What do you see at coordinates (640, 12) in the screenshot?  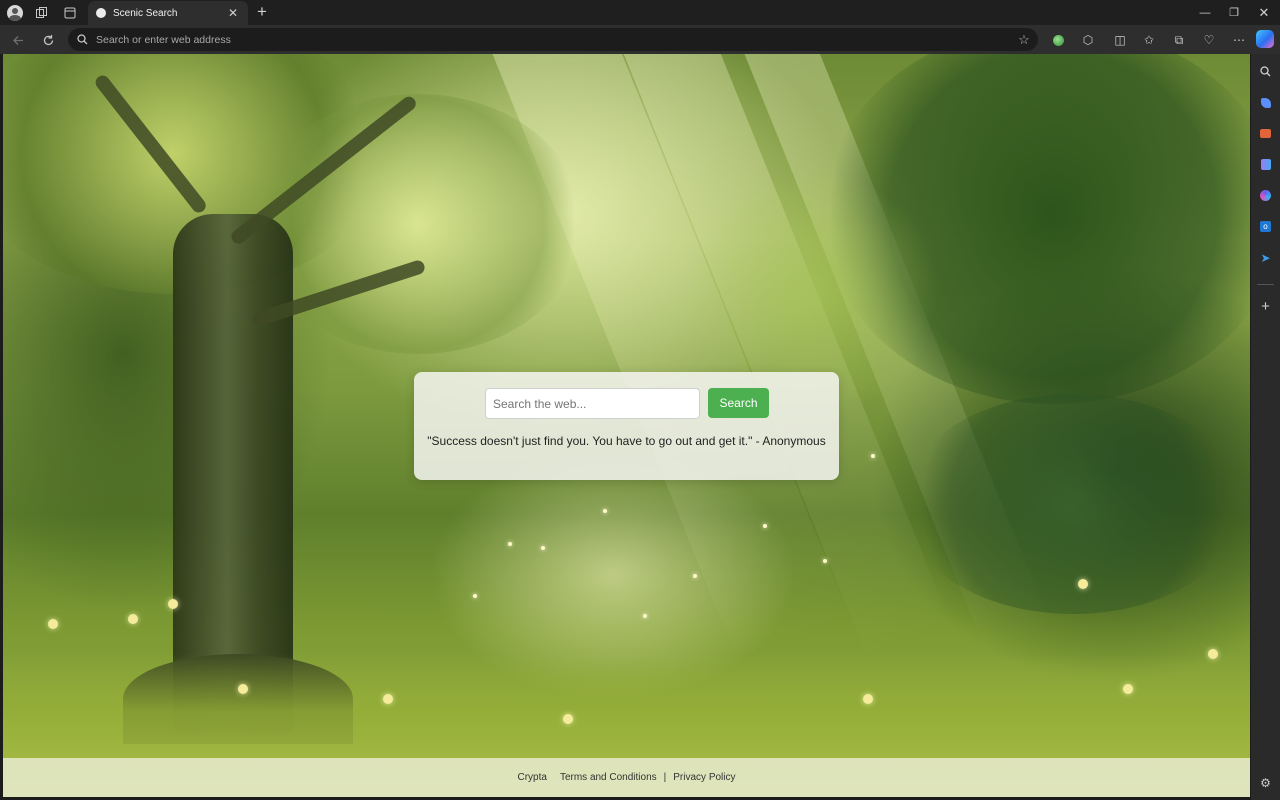 I see `browser-tab-bar: Scenic Search ✕ + — ❐ ✕` at bounding box center [640, 12].